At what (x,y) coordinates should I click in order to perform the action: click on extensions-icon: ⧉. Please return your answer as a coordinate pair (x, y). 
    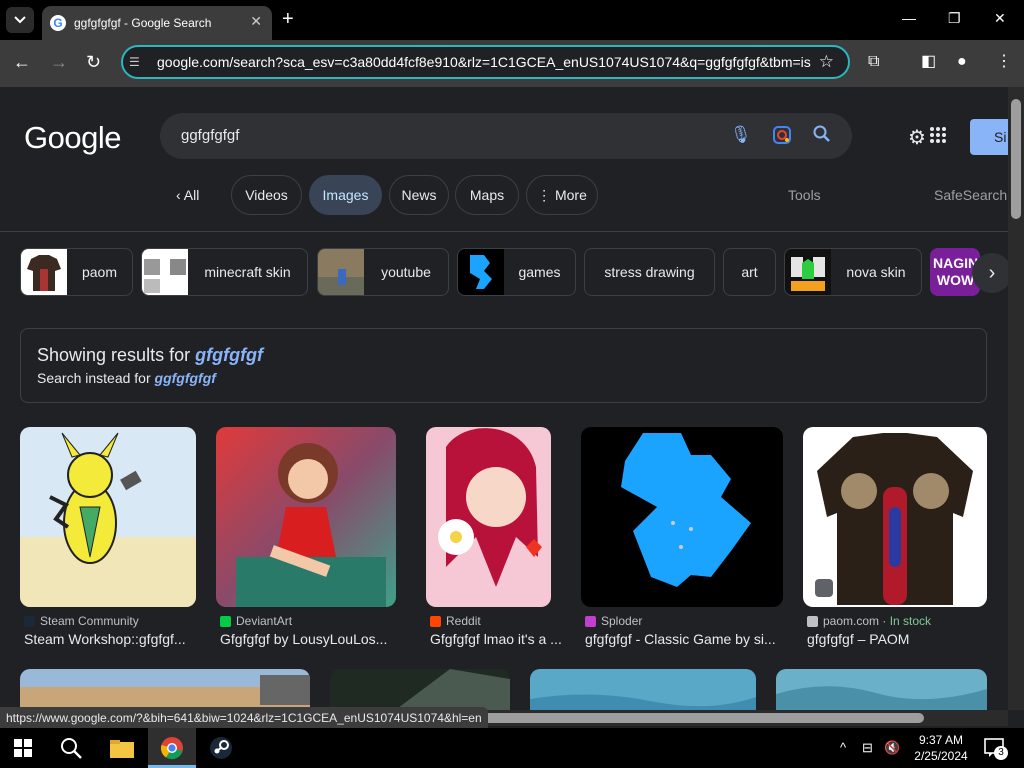
    Looking at the image, I should click on (873, 62).